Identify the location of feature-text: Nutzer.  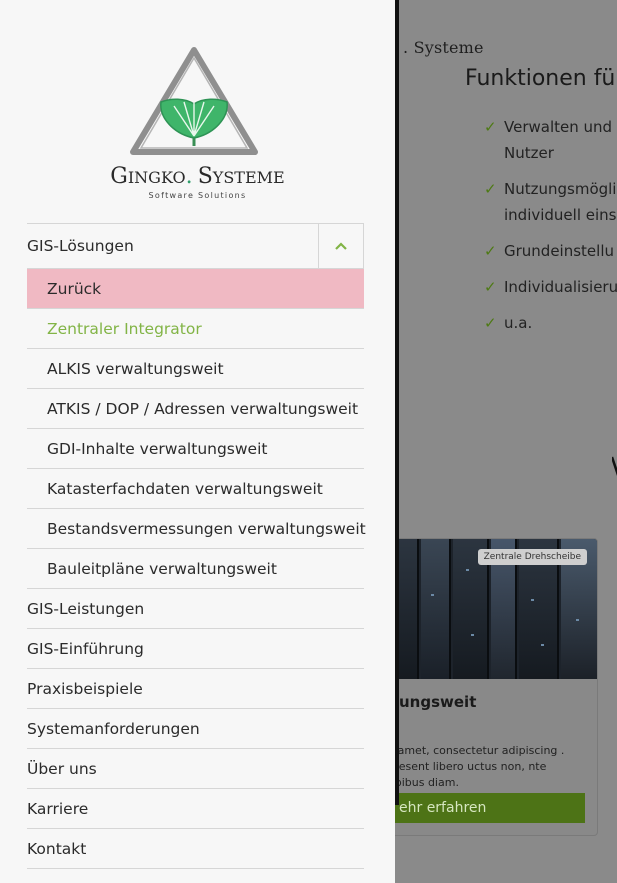
(529, 153).